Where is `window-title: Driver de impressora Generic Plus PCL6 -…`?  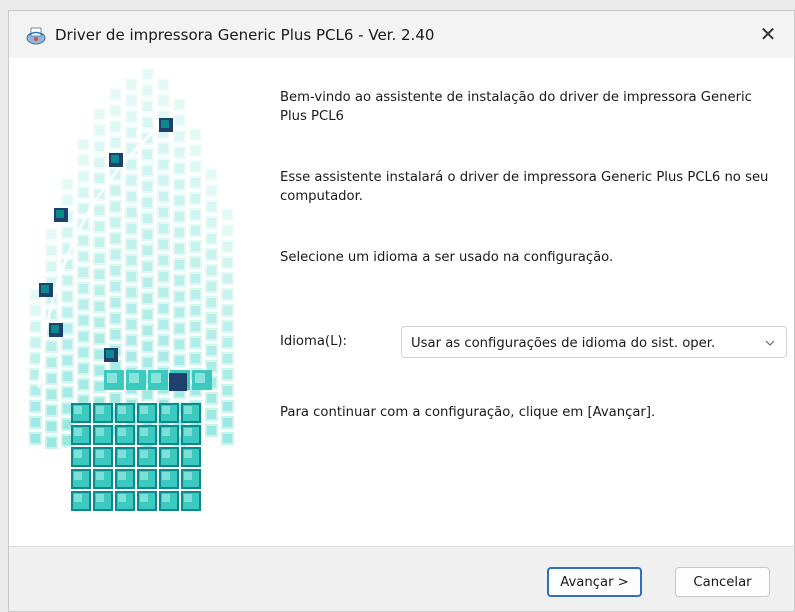 window-title: Driver de impressora Generic Plus PCL6 -… is located at coordinates (245, 34).